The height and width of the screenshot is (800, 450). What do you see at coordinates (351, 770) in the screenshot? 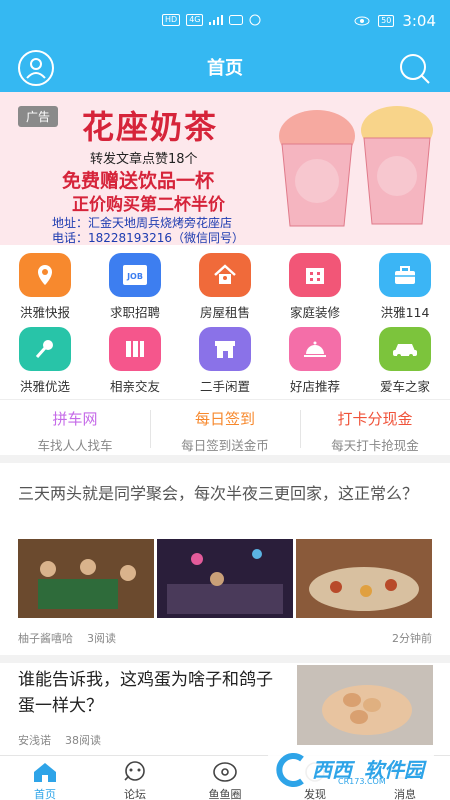
I see `watermark: 西西 软件园 CR173.COM` at bounding box center [351, 770].